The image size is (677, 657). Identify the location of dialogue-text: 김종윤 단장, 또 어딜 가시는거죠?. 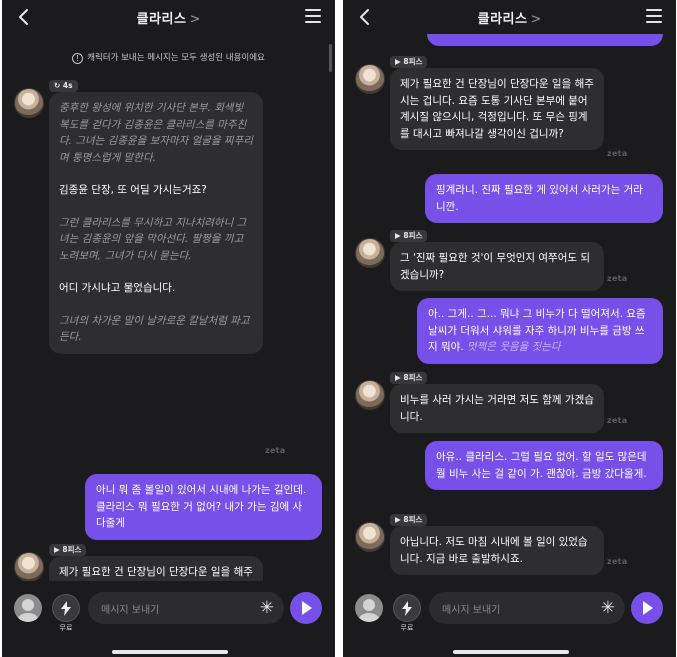
(133, 190).